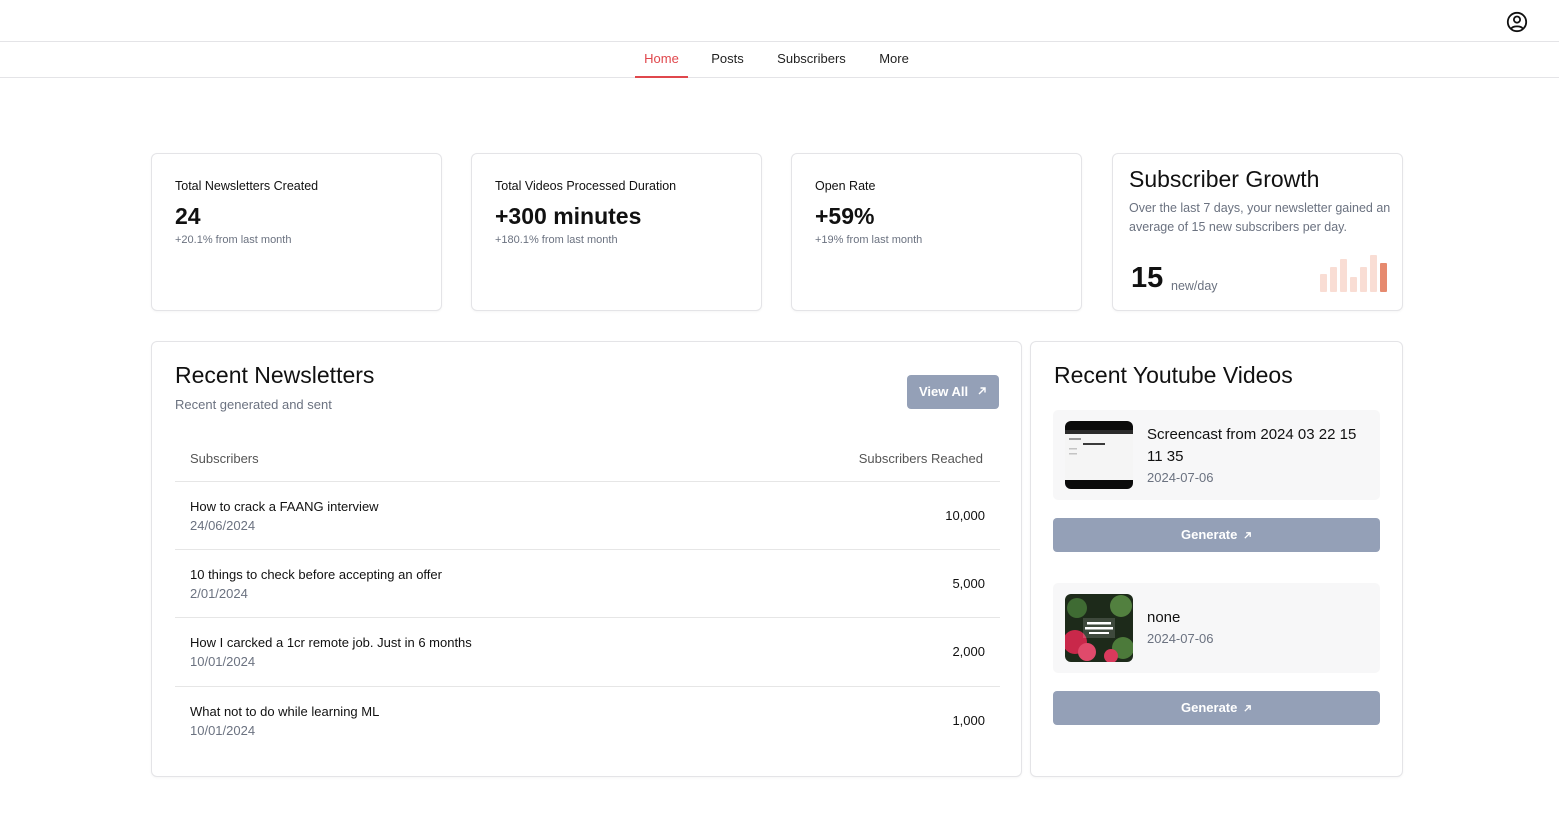  I want to click on video-item: none 2024-07-06, so click(1216, 628).